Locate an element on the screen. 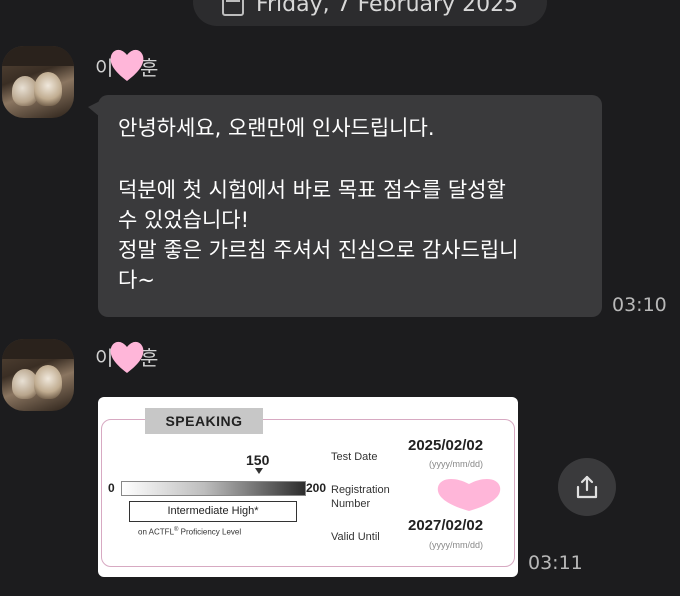  message-time: 03:11 is located at coordinates (555, 563).